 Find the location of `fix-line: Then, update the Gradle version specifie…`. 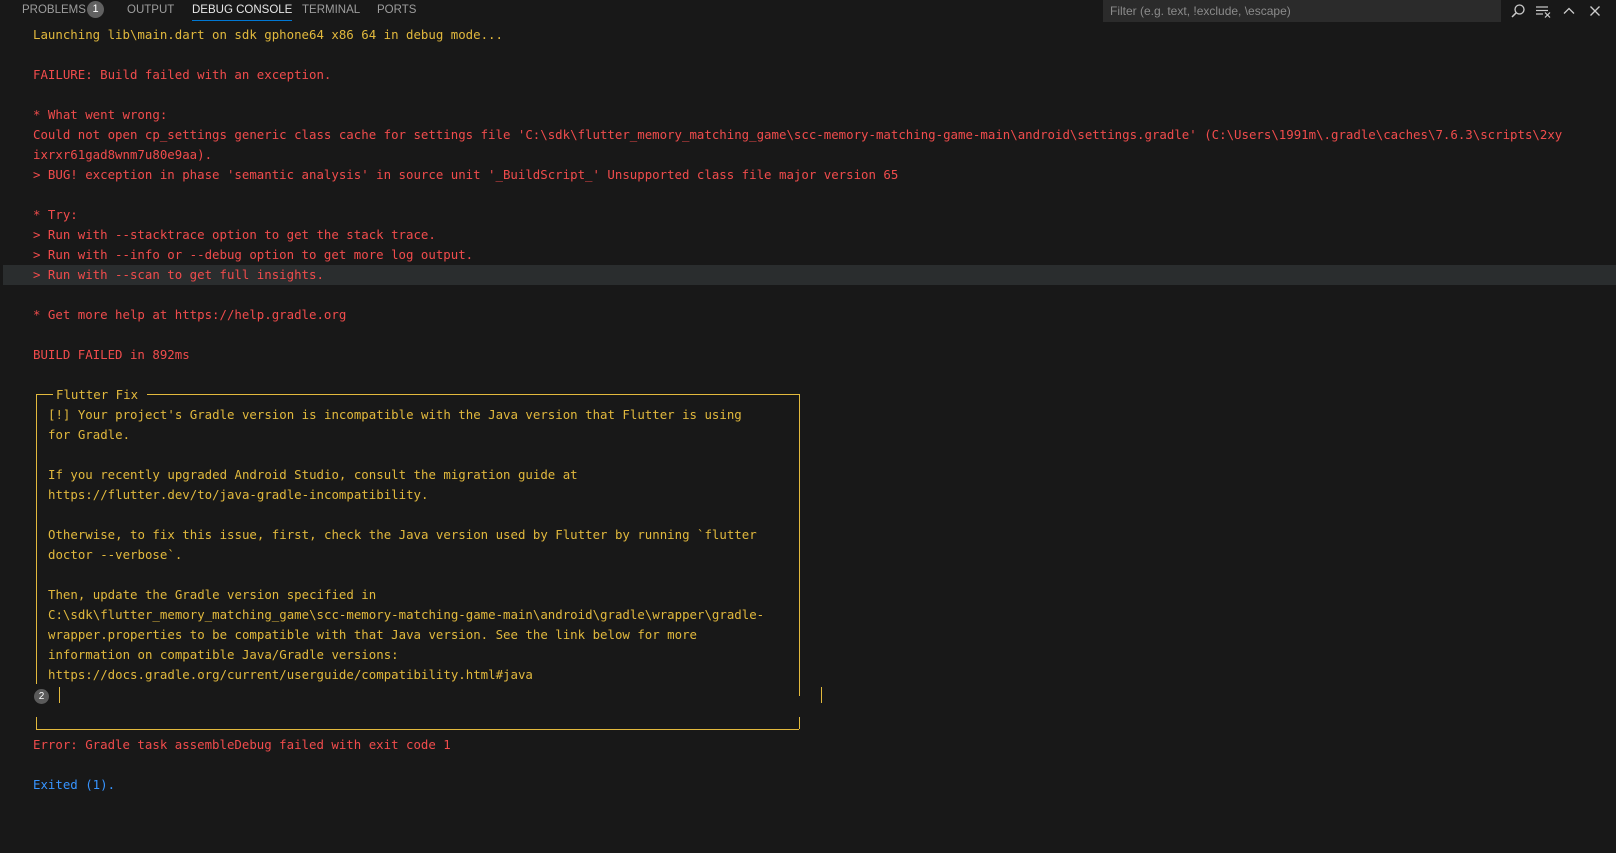

fix-line: Then, update the Gradle version specifie… is located at coordinates (212, 594).